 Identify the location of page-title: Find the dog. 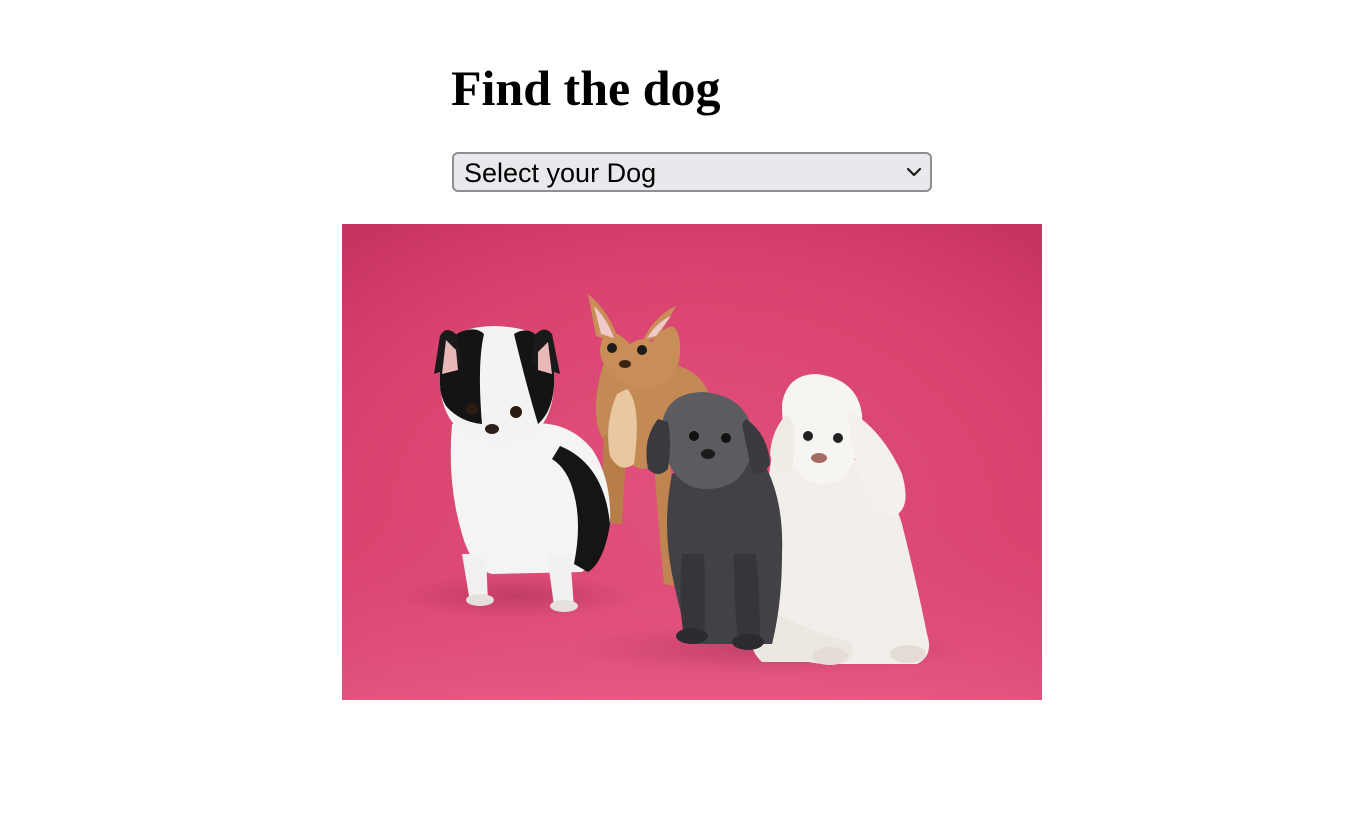
(586, 88).